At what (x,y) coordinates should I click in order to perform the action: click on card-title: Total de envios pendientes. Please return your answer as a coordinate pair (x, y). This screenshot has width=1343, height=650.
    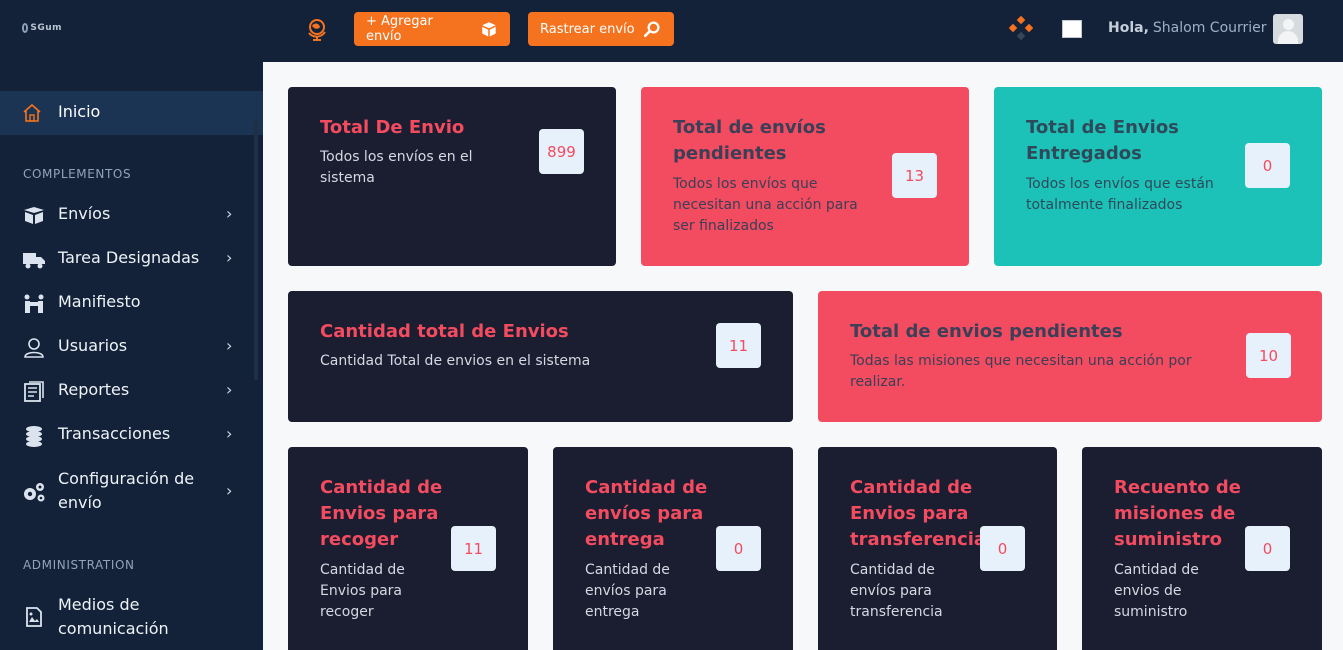
    Looking at the image, I should click on (986, 331).